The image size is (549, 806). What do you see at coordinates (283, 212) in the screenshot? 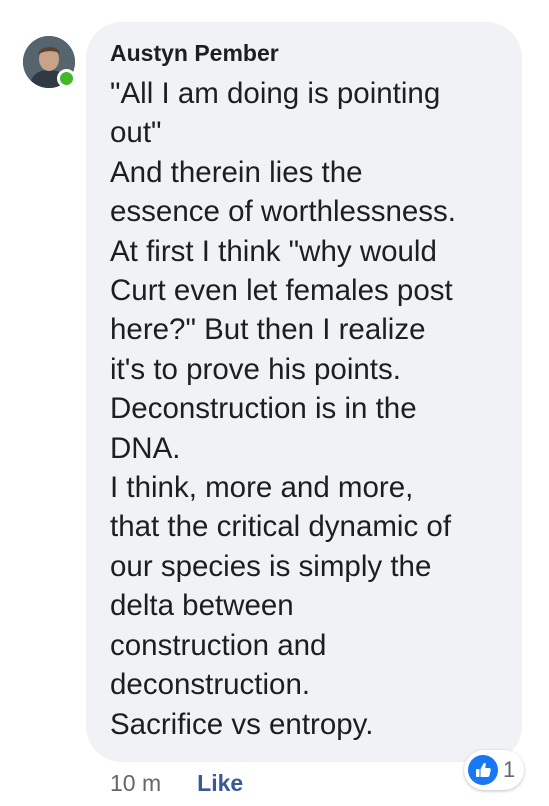
I see `comment-text-line: essence of worthlessness.` at bounding box center [283, 212].